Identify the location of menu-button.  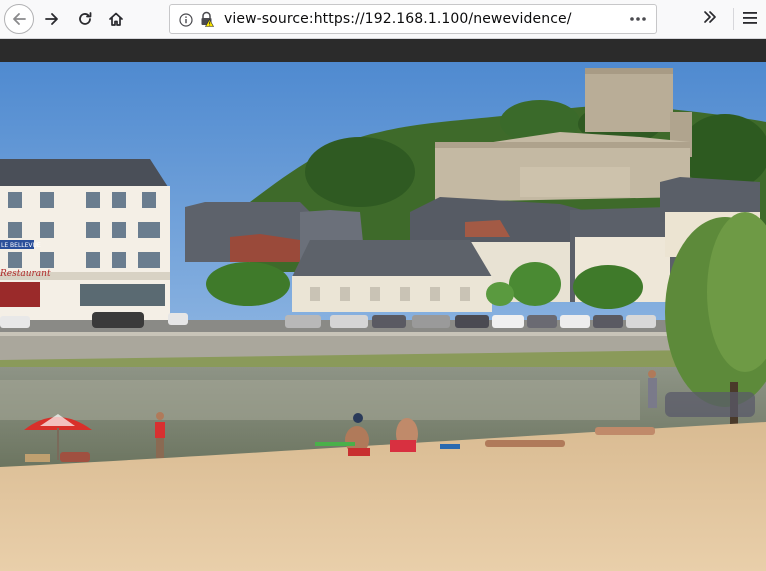
(750, 19).